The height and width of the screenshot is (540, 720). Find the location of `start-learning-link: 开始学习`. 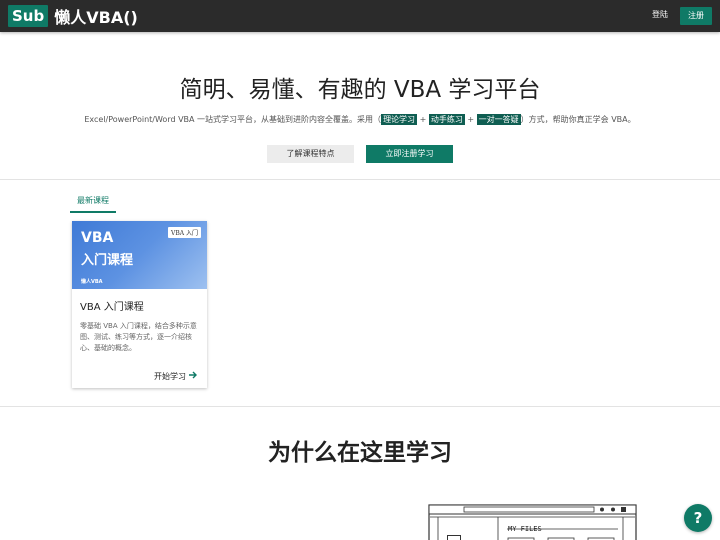

start-learning-link: 开始学习 is located at coordinates (176, 376).